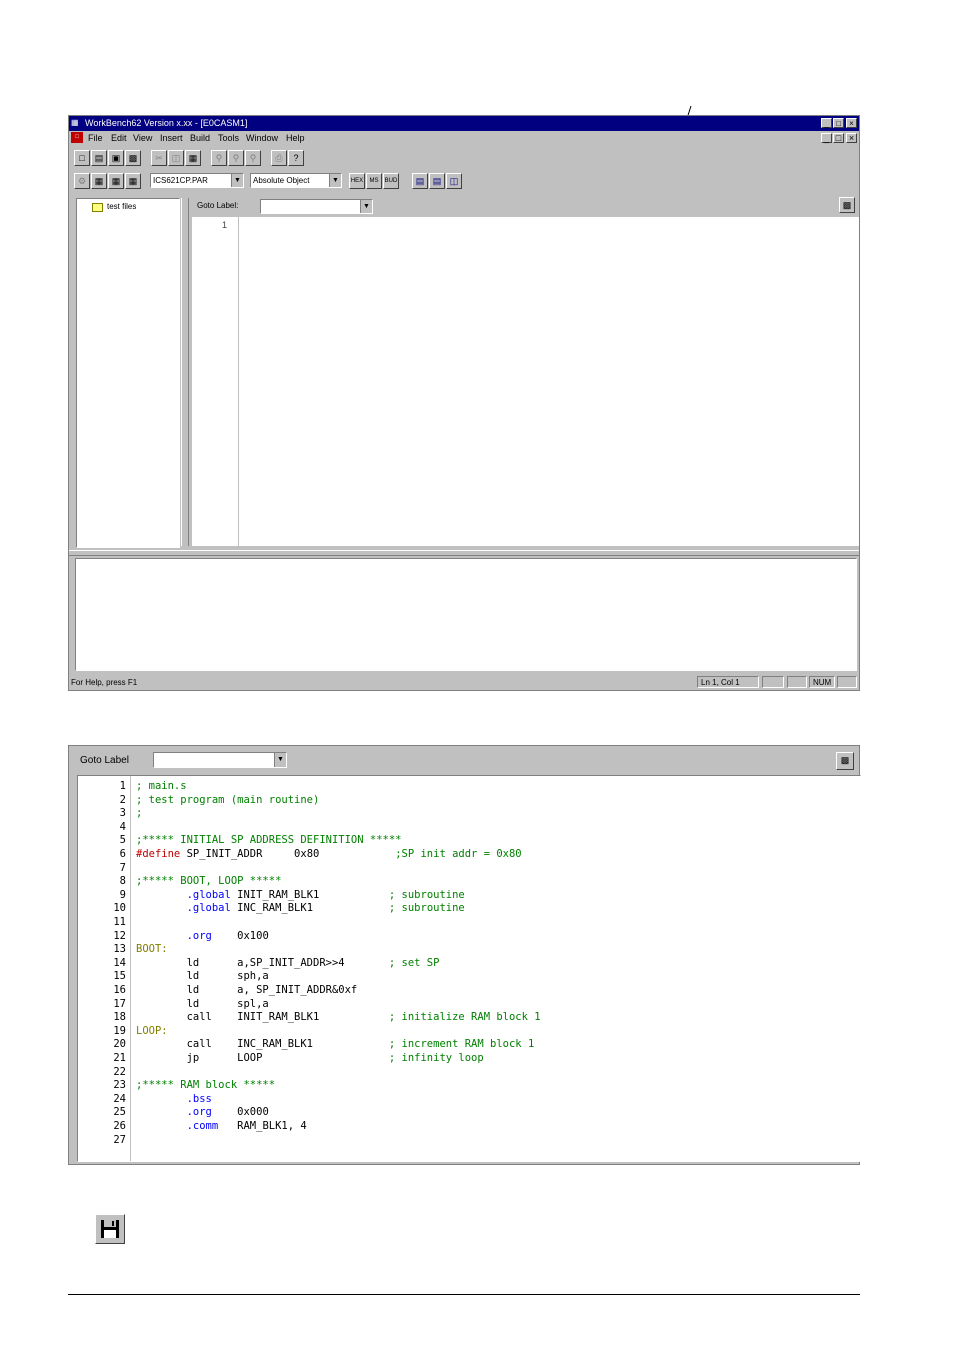 This screenshot has height=1346, width=954. I want to click on assemble-icon: ▦, so click(99, 181).